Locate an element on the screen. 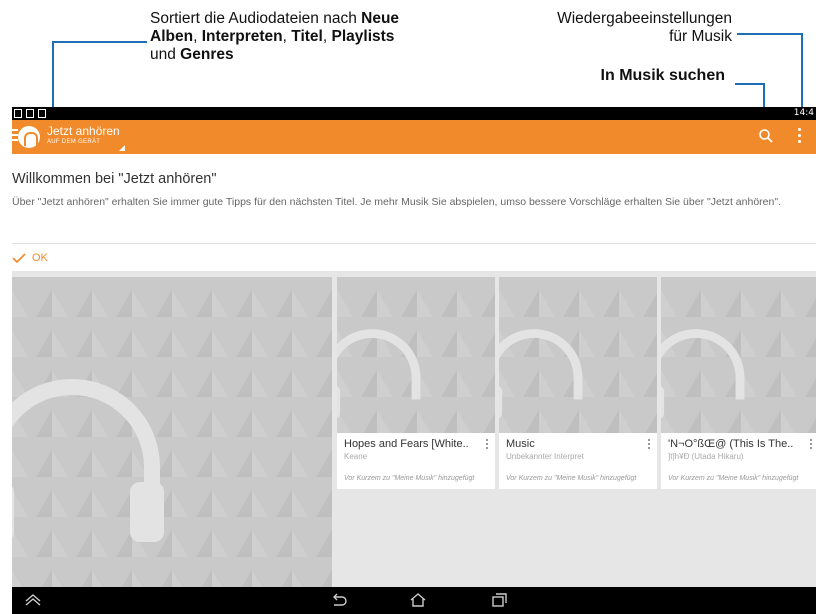  view-title: Jetzt anhören is located at coordinates (83, 131).